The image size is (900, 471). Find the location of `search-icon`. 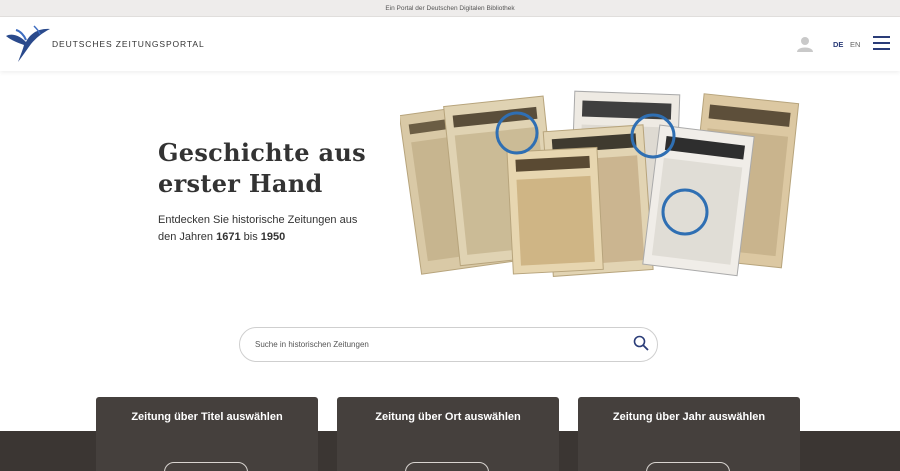

search-icon is located at coordinates (641, 343).